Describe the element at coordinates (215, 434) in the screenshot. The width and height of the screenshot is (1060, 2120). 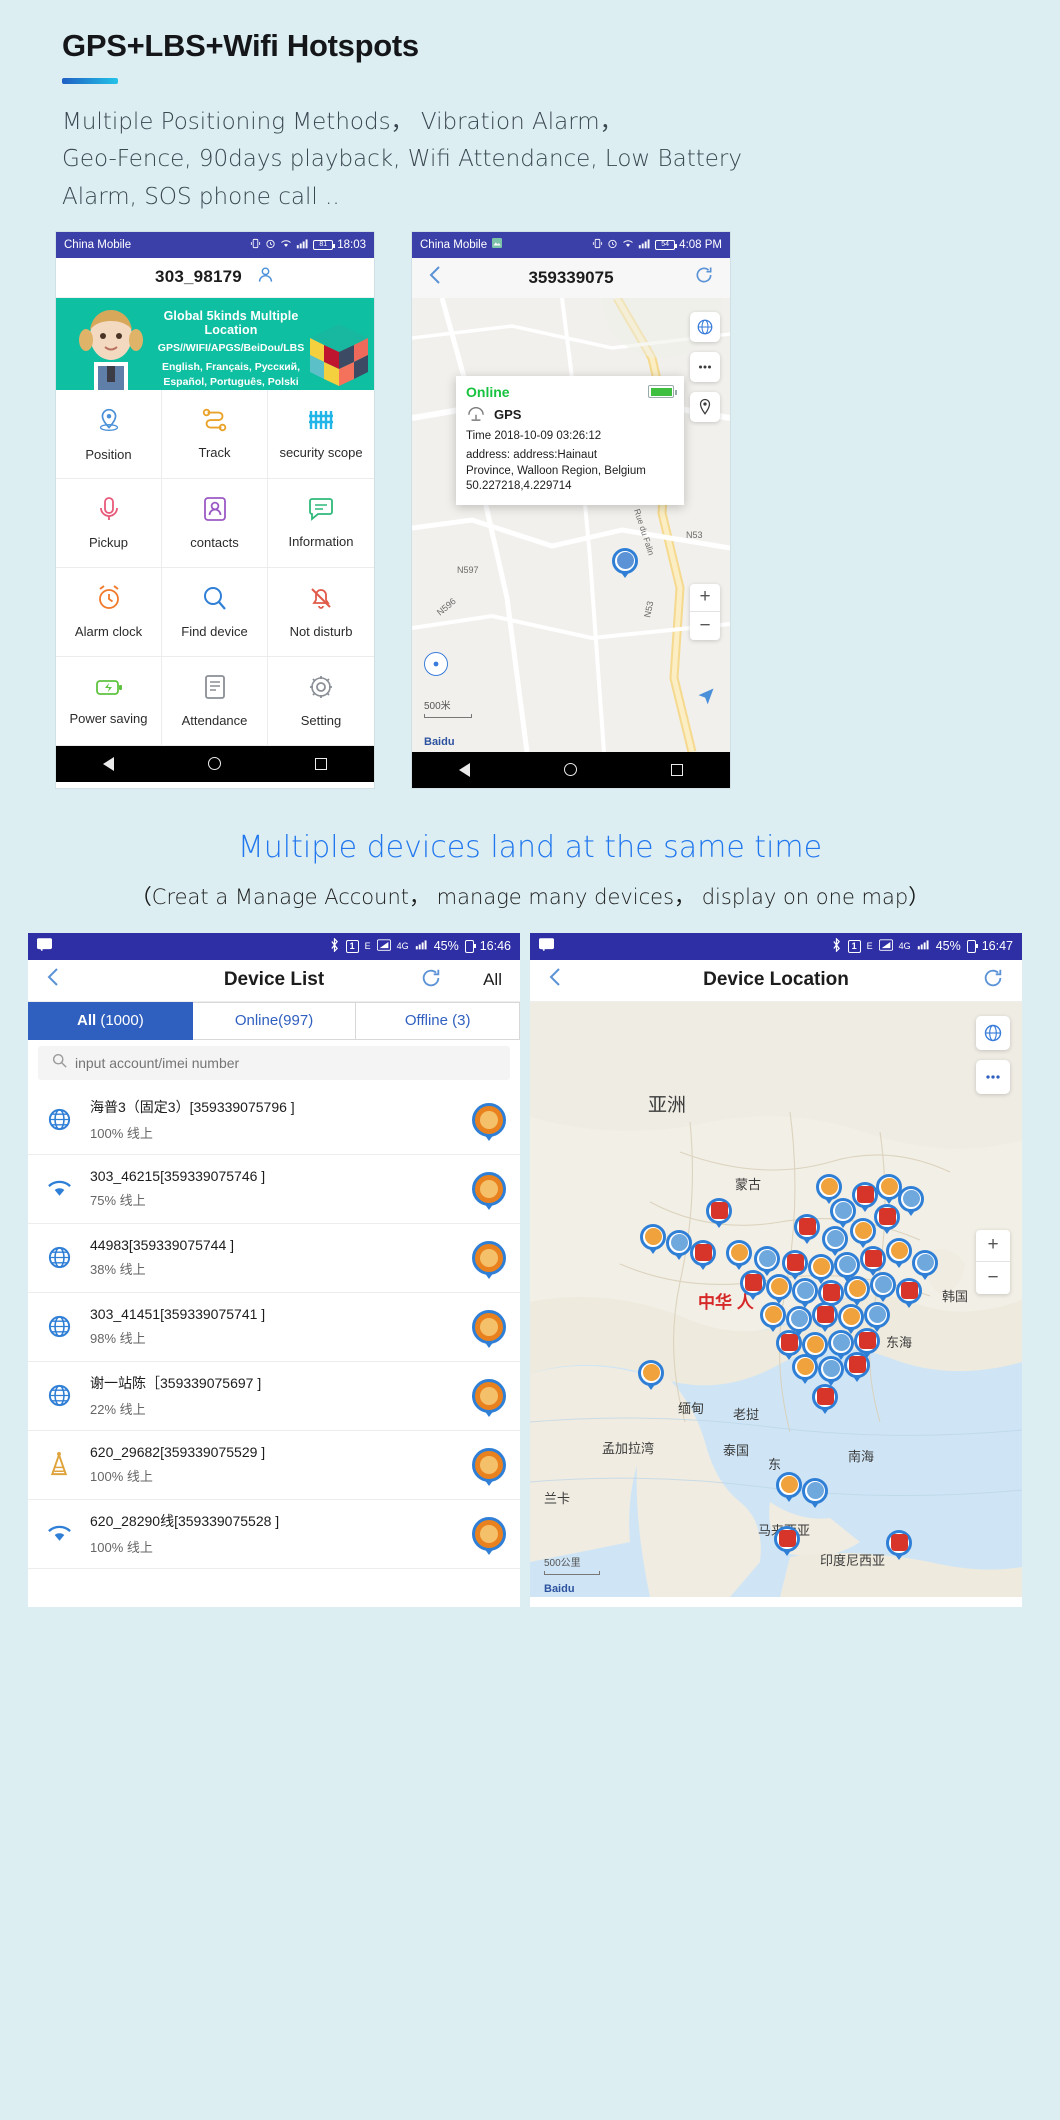
I see `grid-cell-track: Track` at that location.